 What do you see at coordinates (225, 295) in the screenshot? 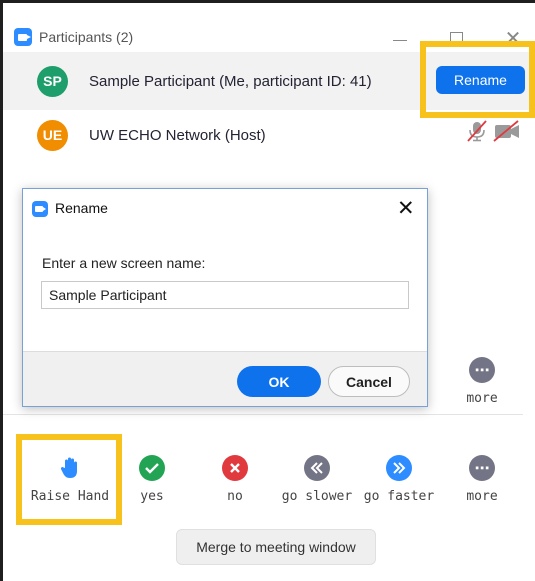
I see `screen-name-input` at bounding box center [225, 295].